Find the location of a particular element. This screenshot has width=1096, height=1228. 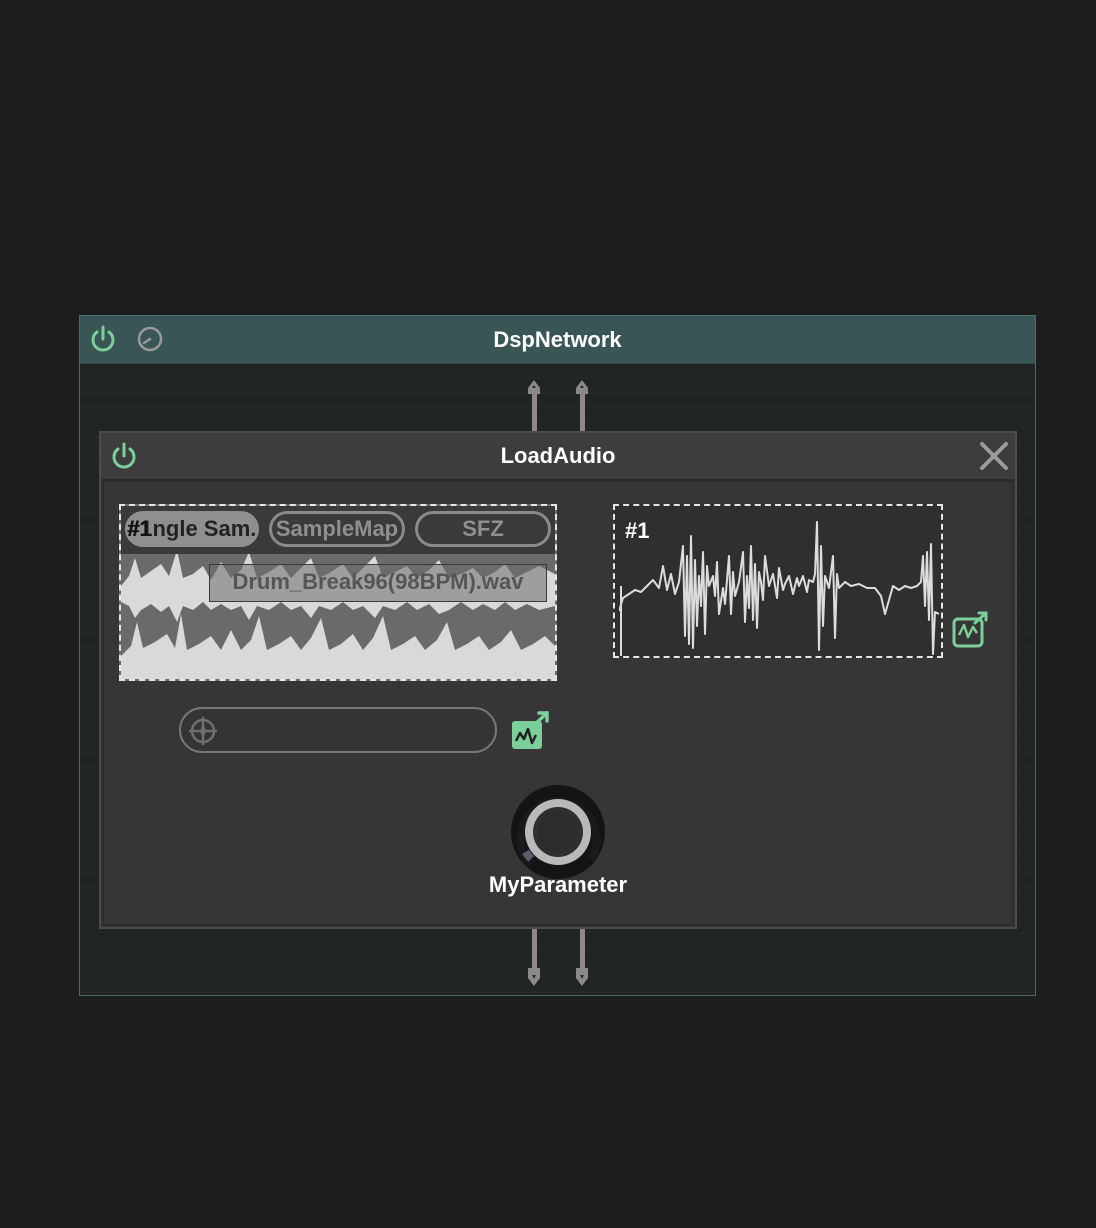

external-link-icon is located at coordinates (970, 630).